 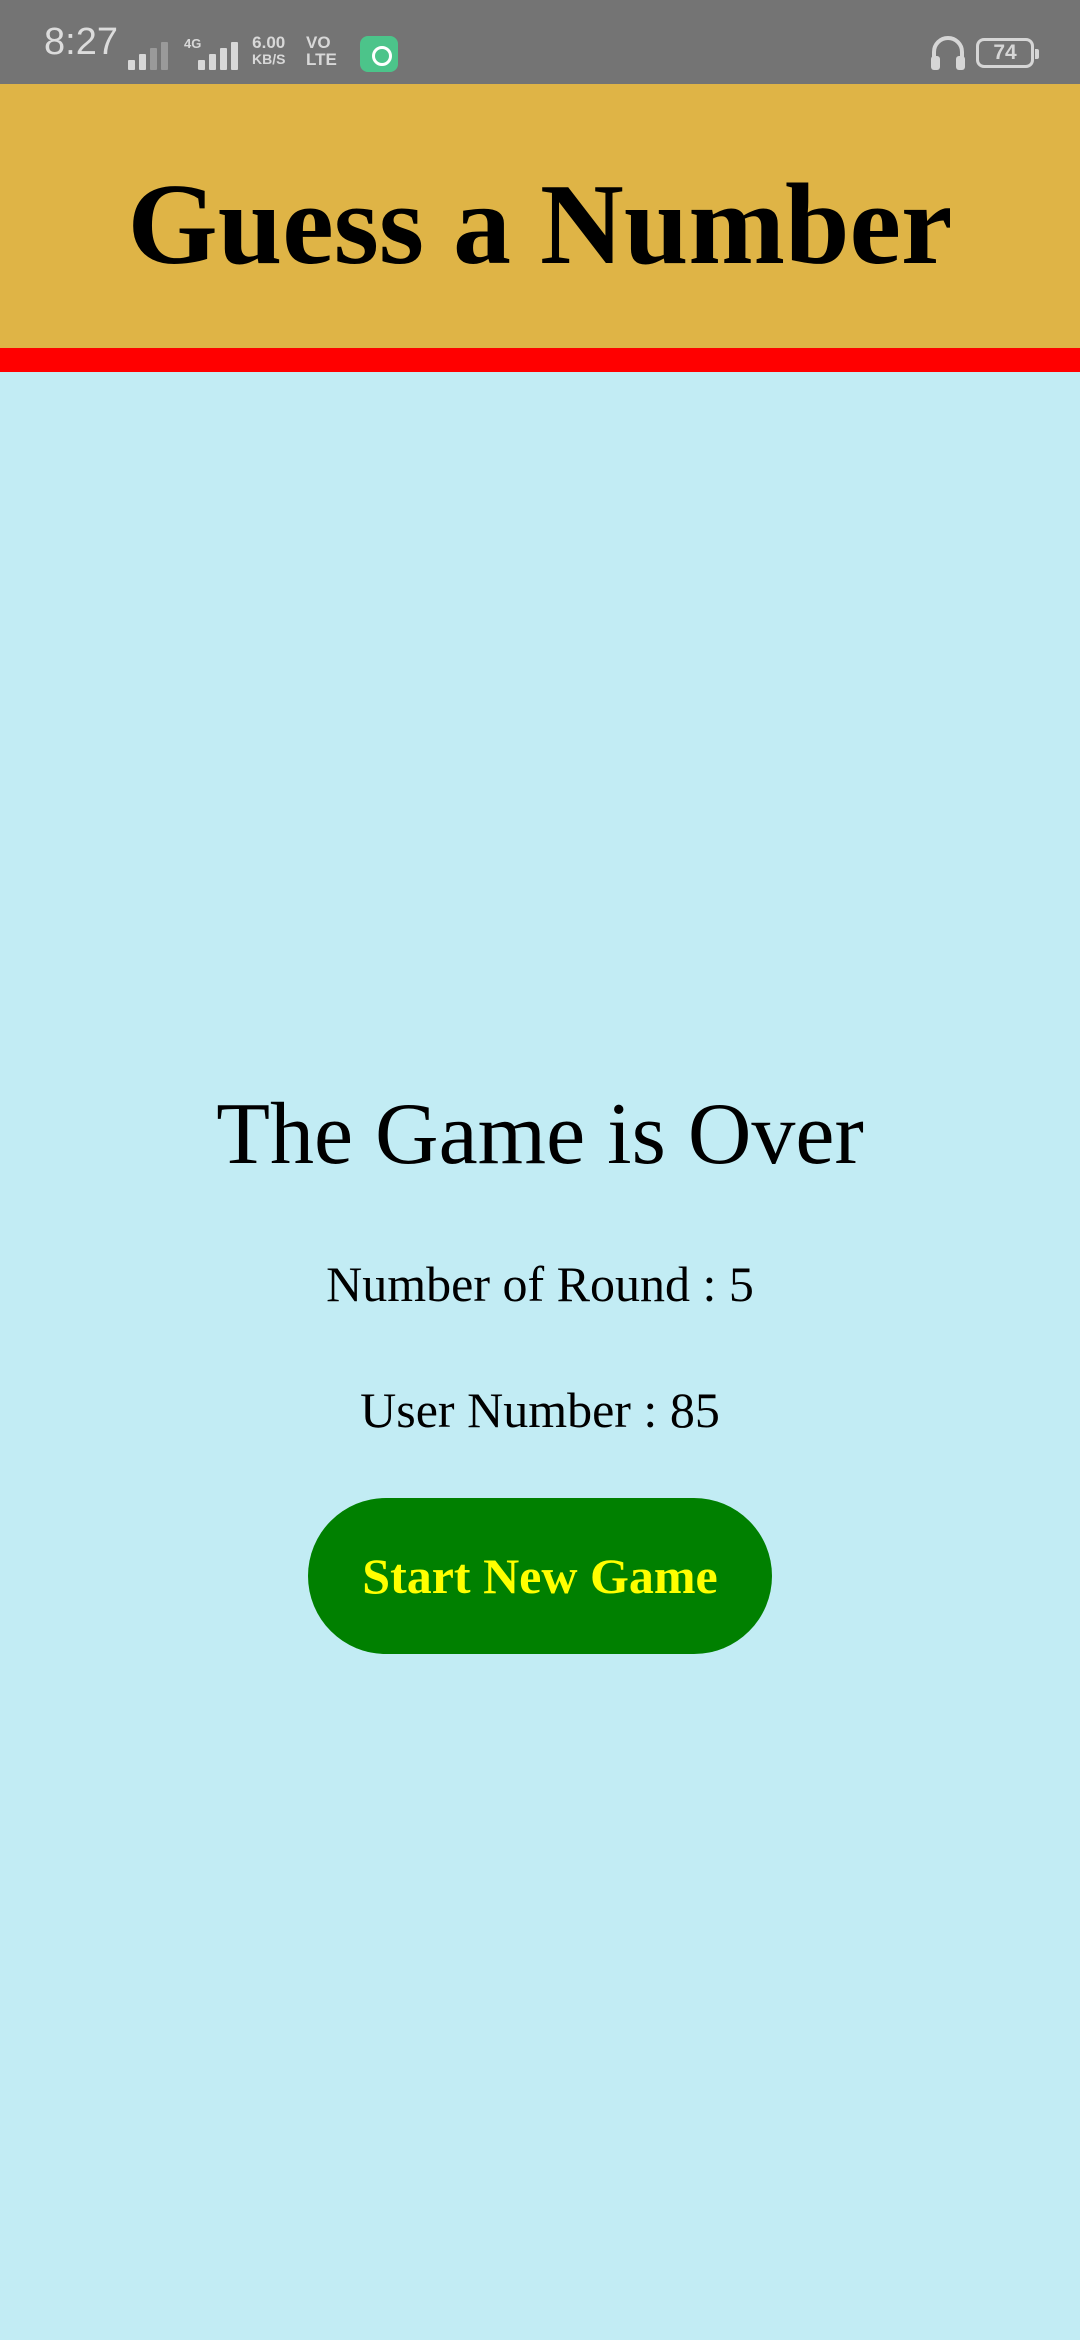 I want to click on app-header: Guess a Number, so click(x=540, y=228).